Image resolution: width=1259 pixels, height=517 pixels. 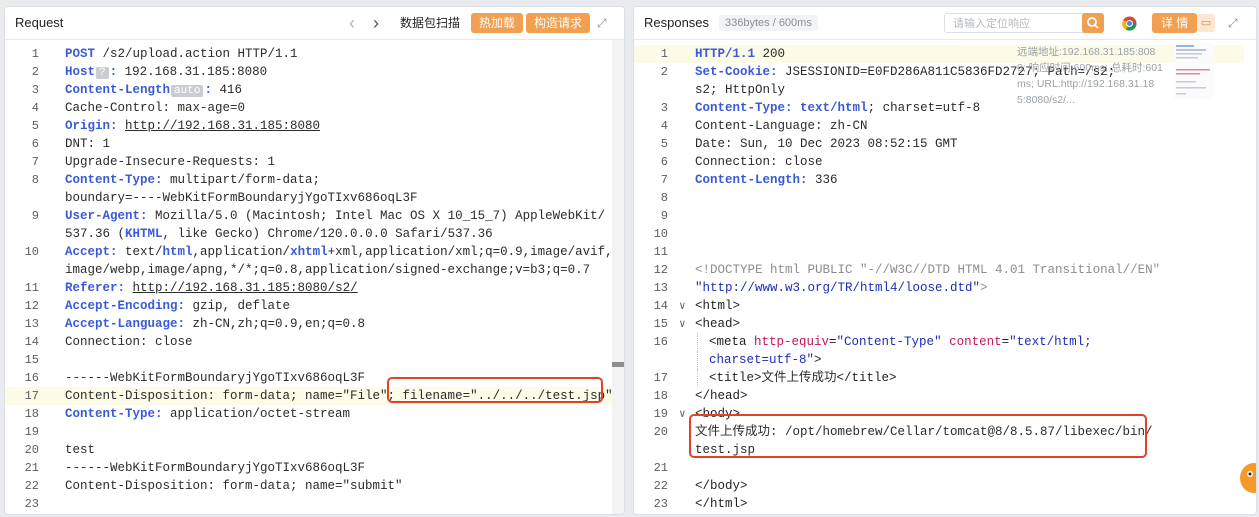 What do you see at coordinates (91, 126) in the screenshot?
I see `code-token: Origin:` at bounding box center [91, 126].